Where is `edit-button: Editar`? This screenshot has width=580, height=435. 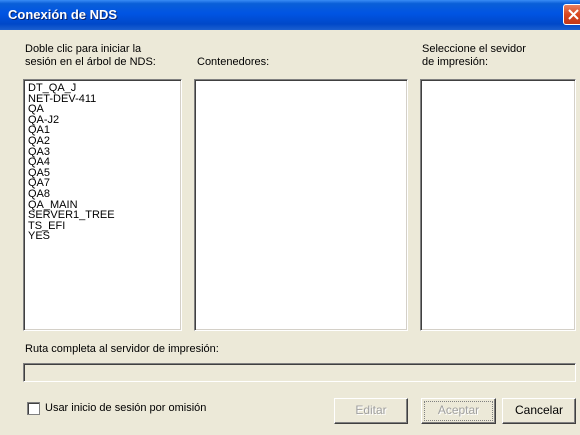 edit-button: Editar is located at coordinates (371, 411).